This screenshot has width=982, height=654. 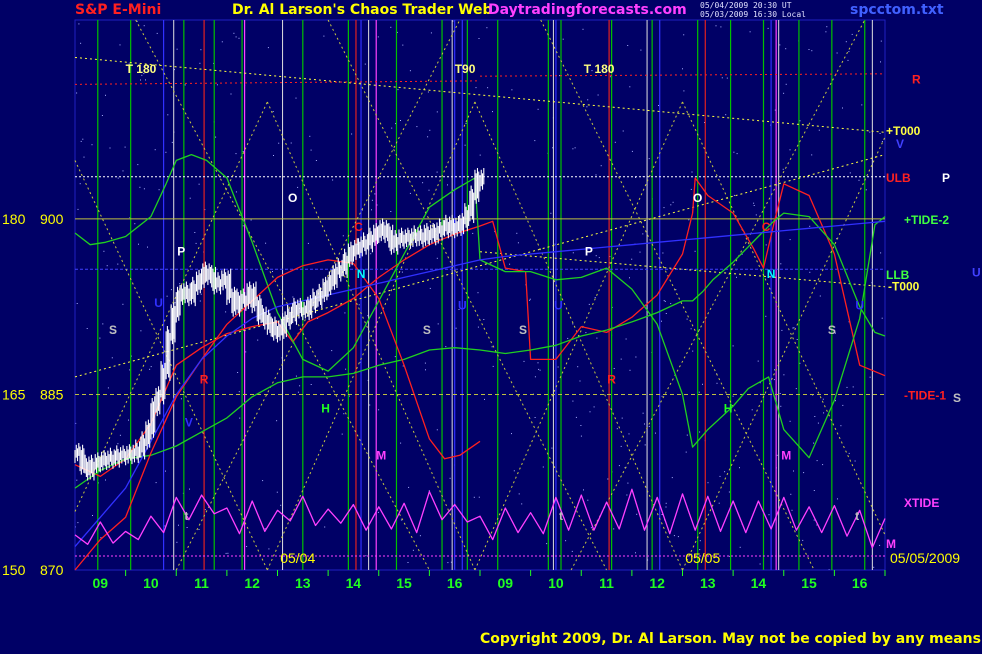 I want to click on planet-marker: S, so click(x=523, y=330).